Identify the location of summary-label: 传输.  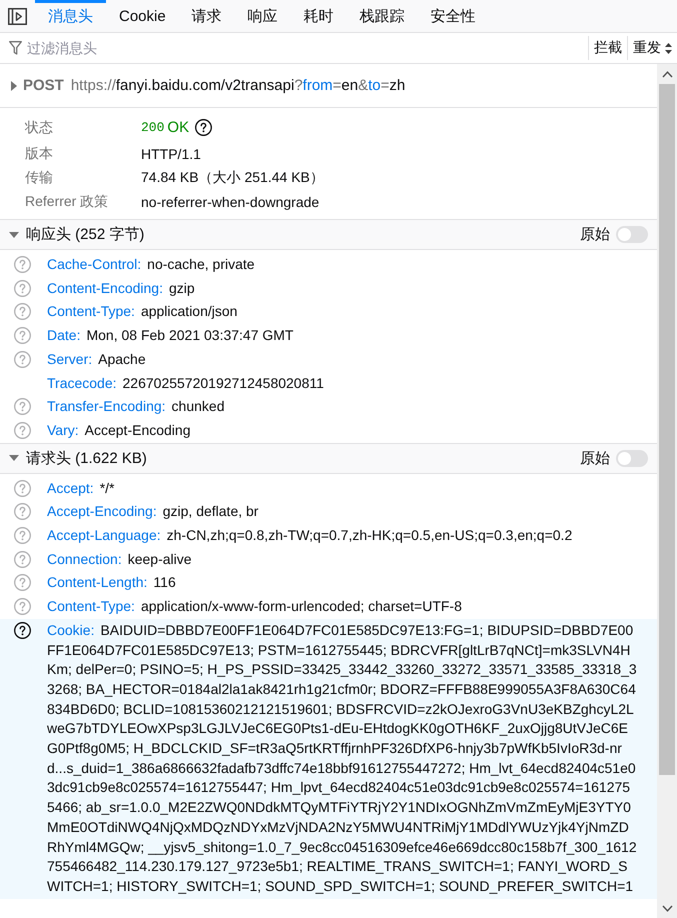
(39, 178).